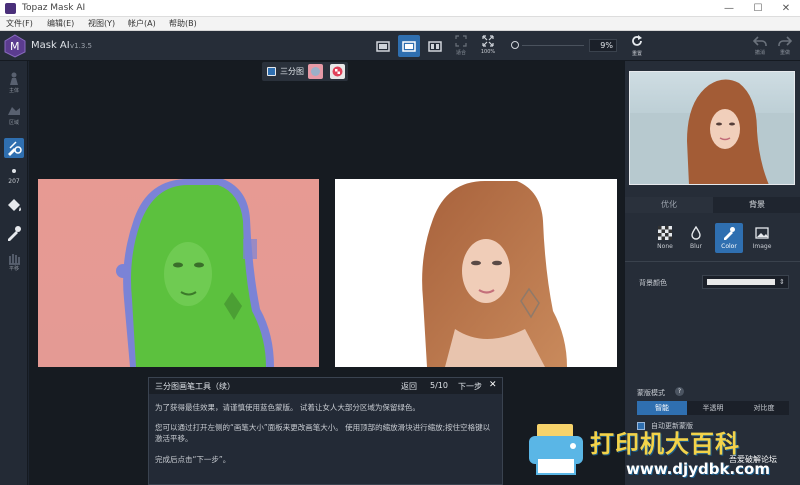 The height and width of the screenshot is (485, 800). What do you see at coordinates (14, 273) in the screenshot?
I see `left-toolbar: 主体 区域 207 平移` at bounding box center [14, 273].